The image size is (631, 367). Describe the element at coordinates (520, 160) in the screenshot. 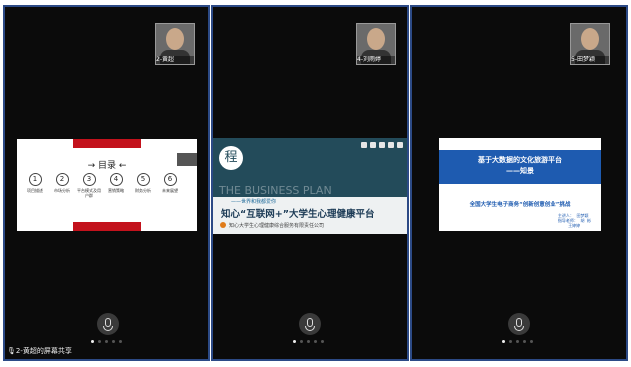

I see `slide-title: 基于大数据的文化旅游平台` at that location.